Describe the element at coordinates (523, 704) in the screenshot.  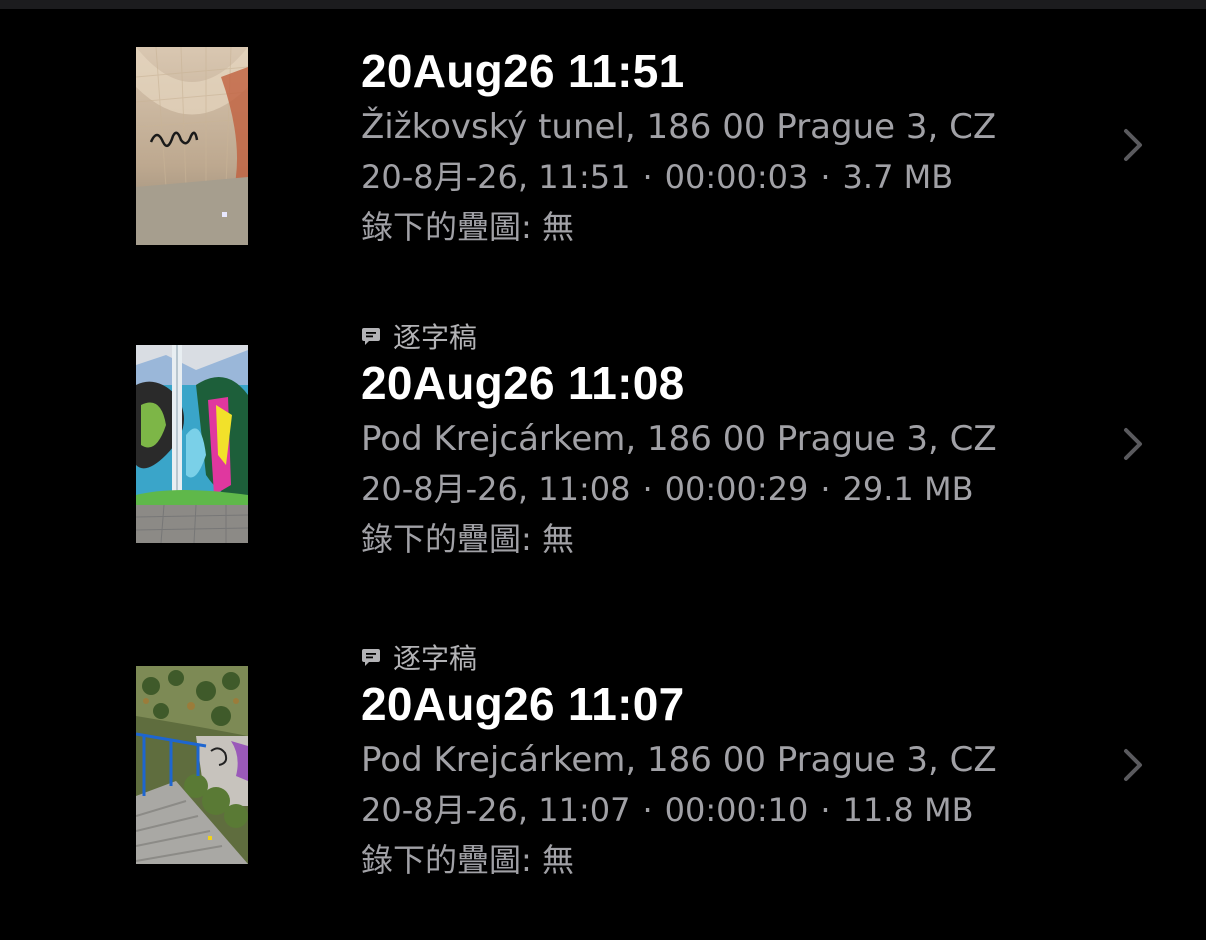
I see `recording-title: 20Aug26 11:07` at that location.